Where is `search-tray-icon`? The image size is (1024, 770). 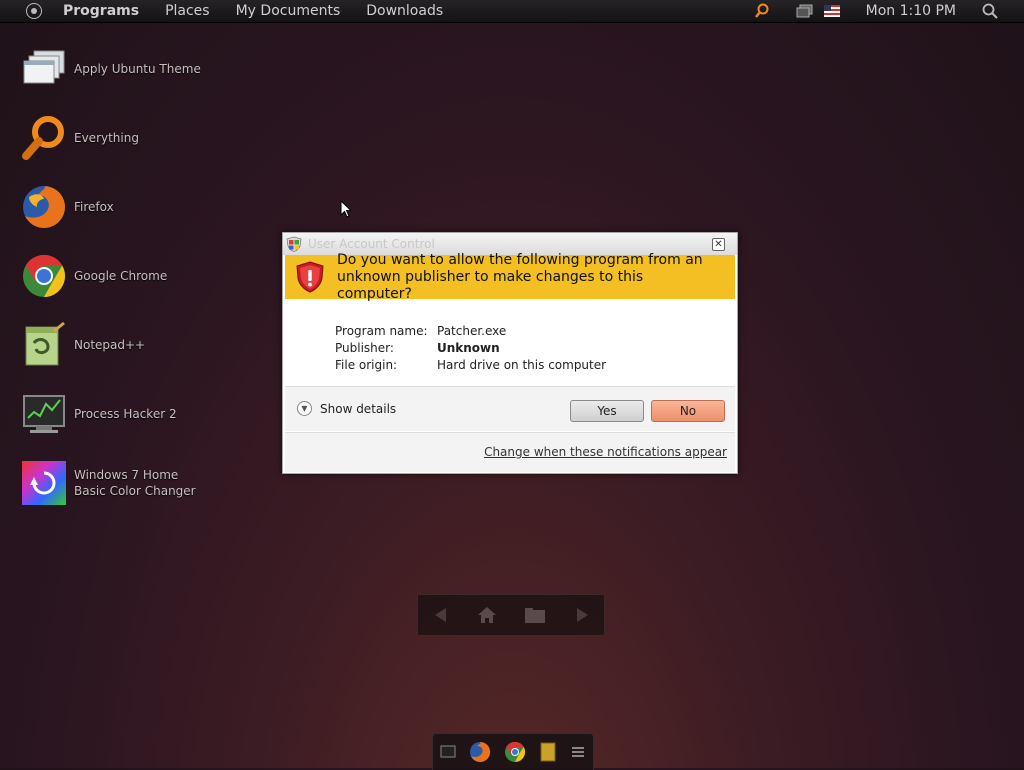 search-tray-icon is located at coordinates (762, 11).